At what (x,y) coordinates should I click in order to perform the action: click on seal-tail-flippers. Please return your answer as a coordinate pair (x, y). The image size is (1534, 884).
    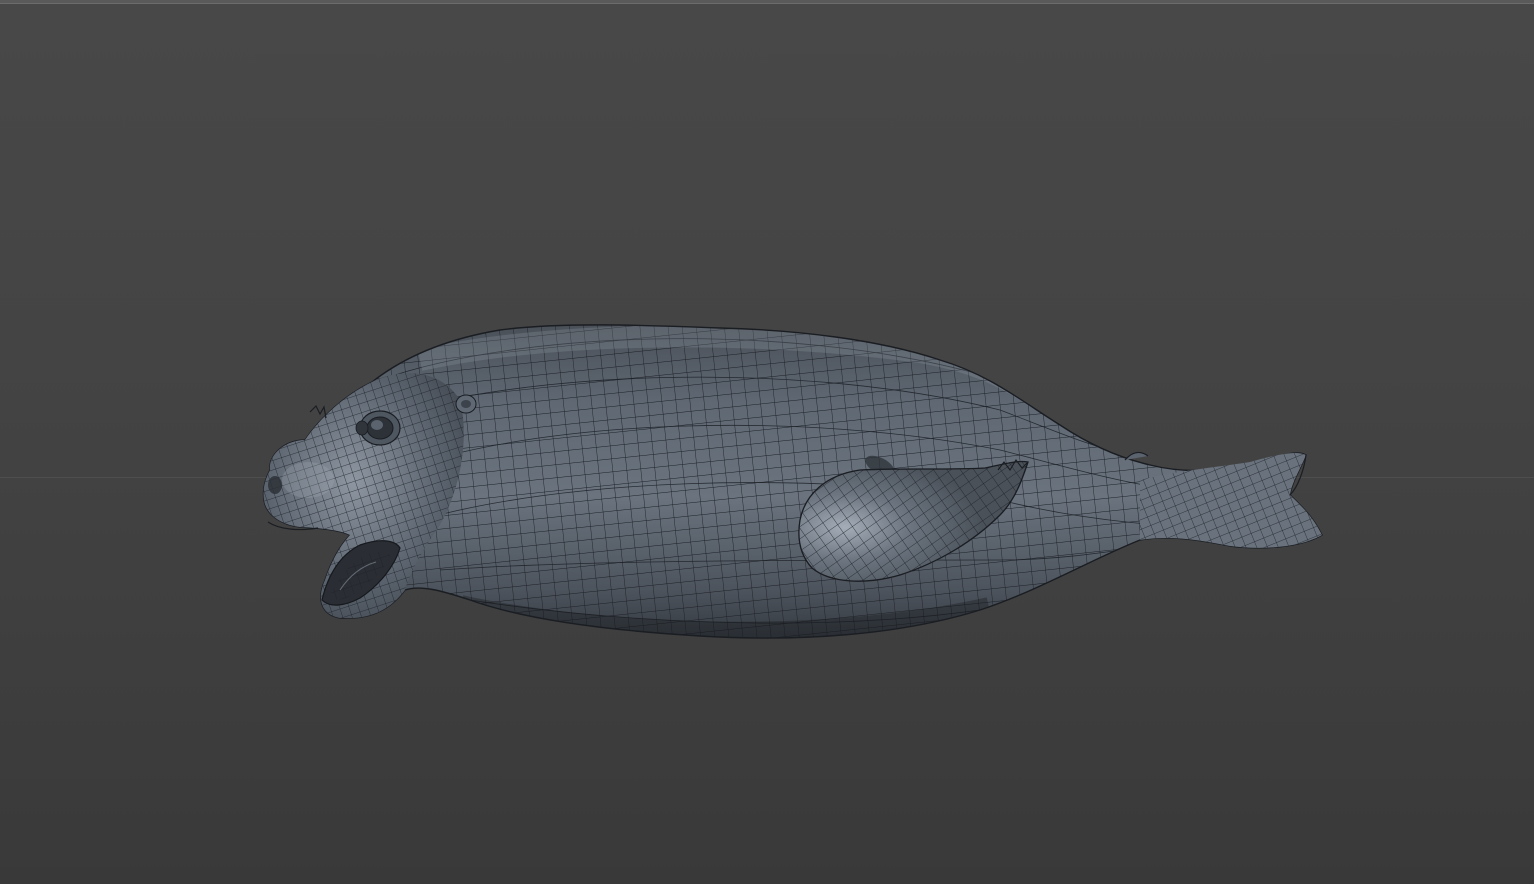
    Looking at the image, I should click on (1223, 499).